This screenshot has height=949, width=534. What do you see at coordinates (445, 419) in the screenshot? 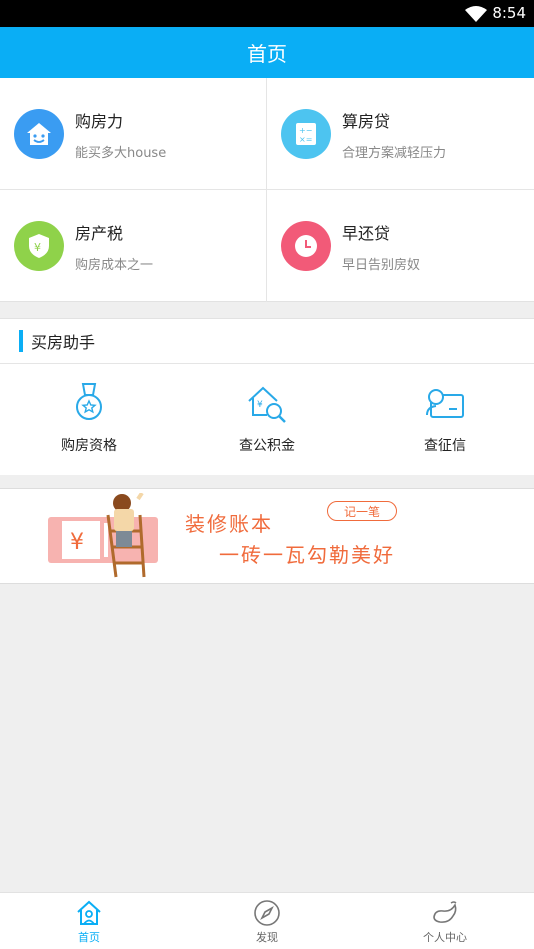
I see `assistant-item-credit-check: 查征信` at bounding box center [445, 419].